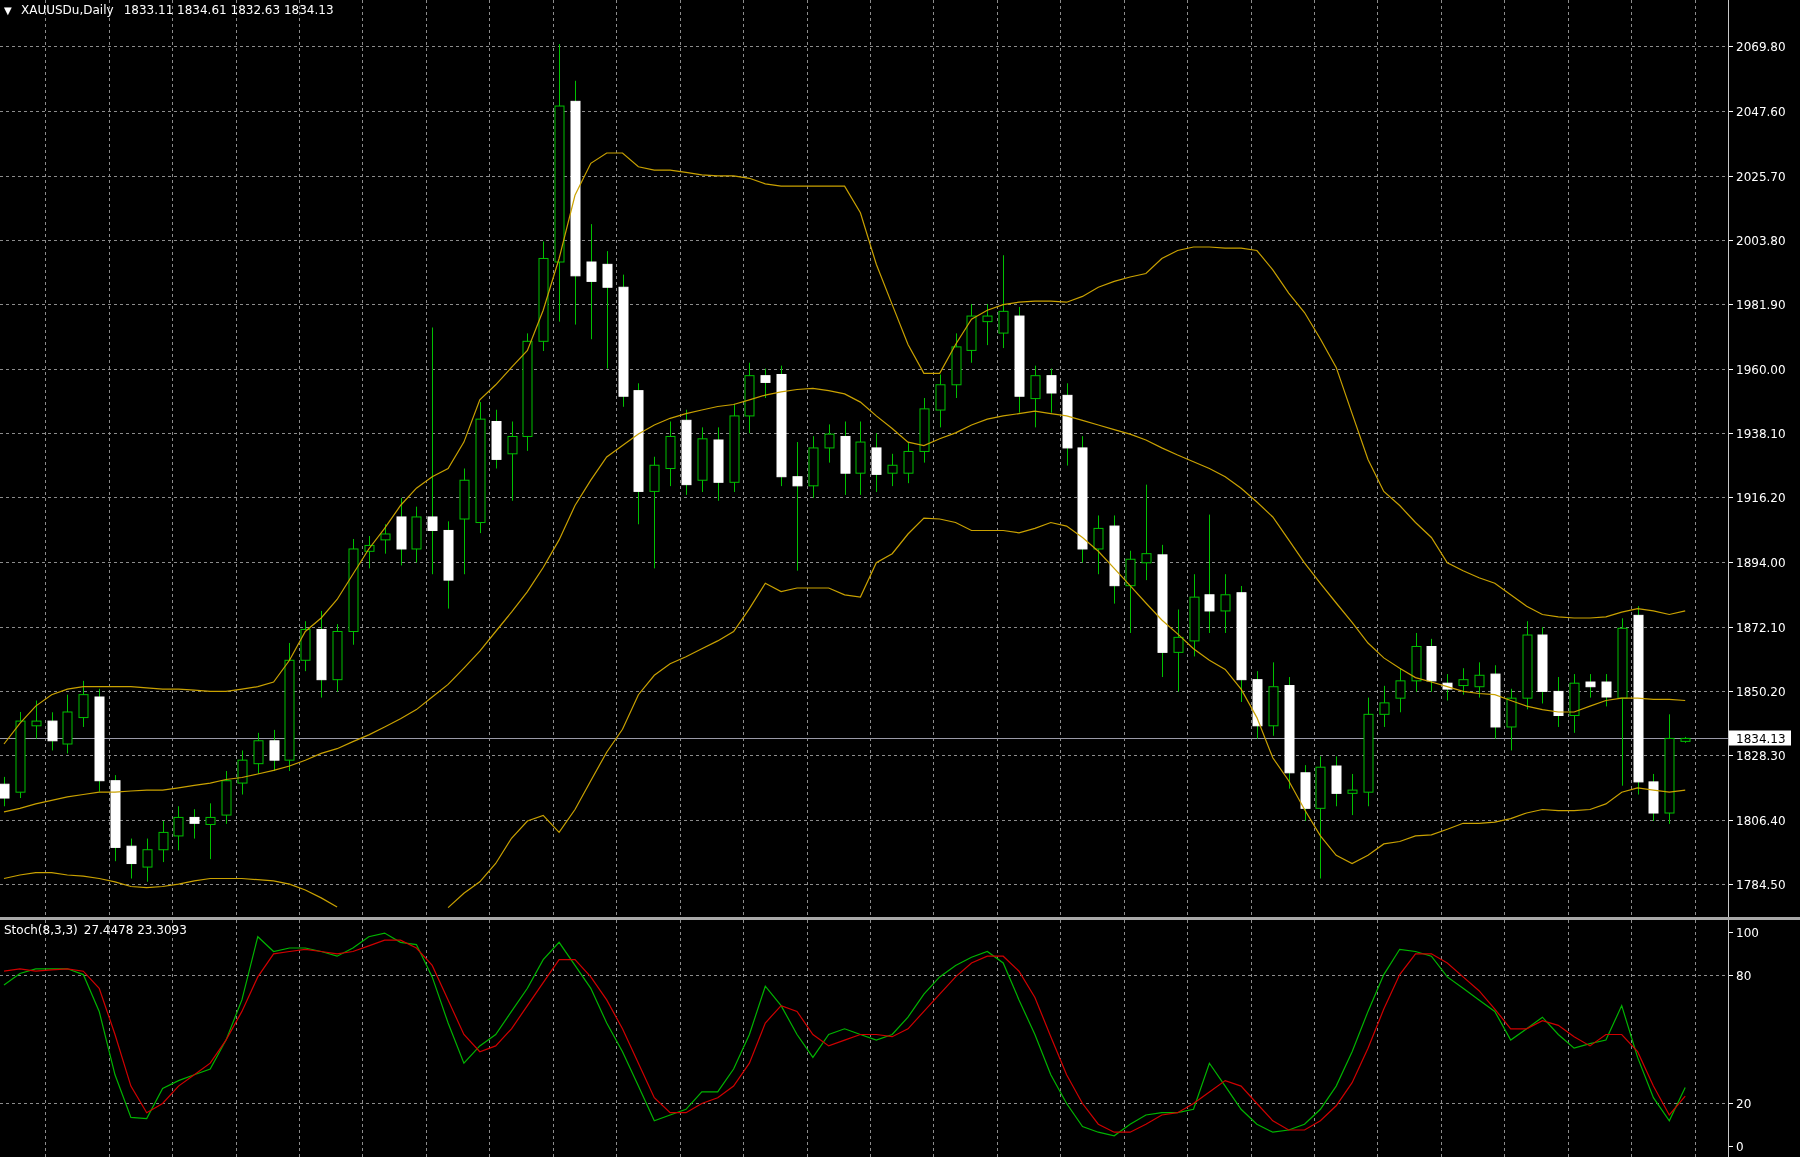  I want to click on price-axis-label: 1872.10, so click(1761, 627).